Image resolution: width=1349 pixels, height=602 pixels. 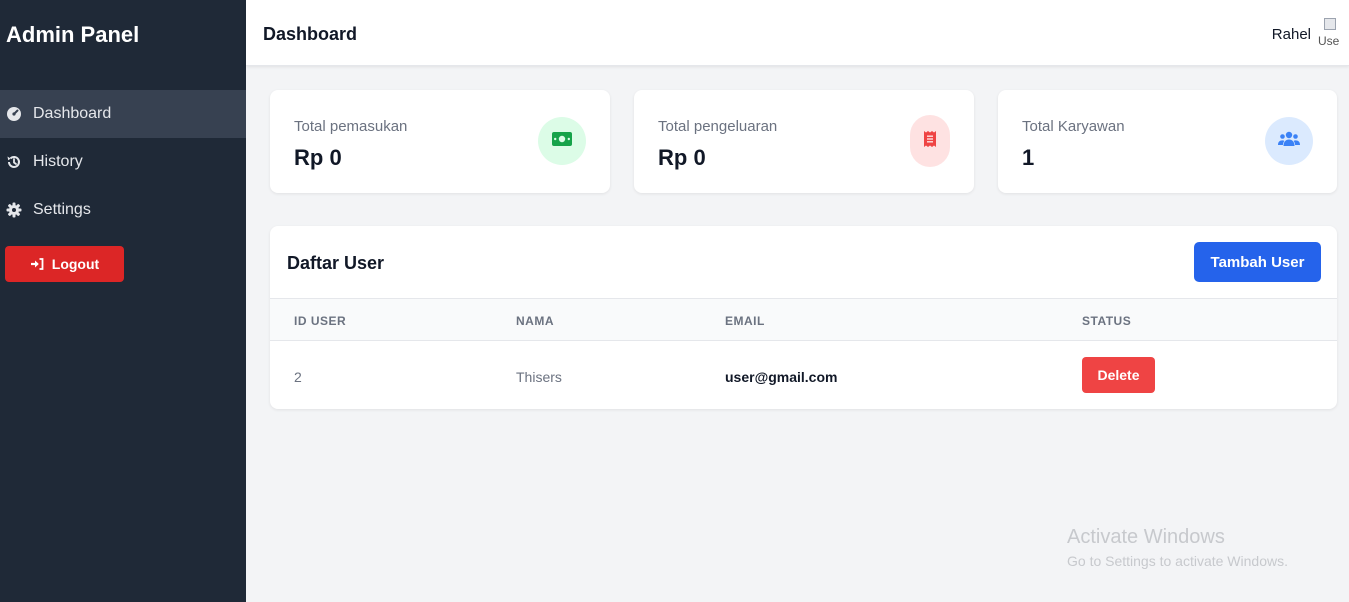 I want to click on dashboard-icon, so click(x=14, y=114).